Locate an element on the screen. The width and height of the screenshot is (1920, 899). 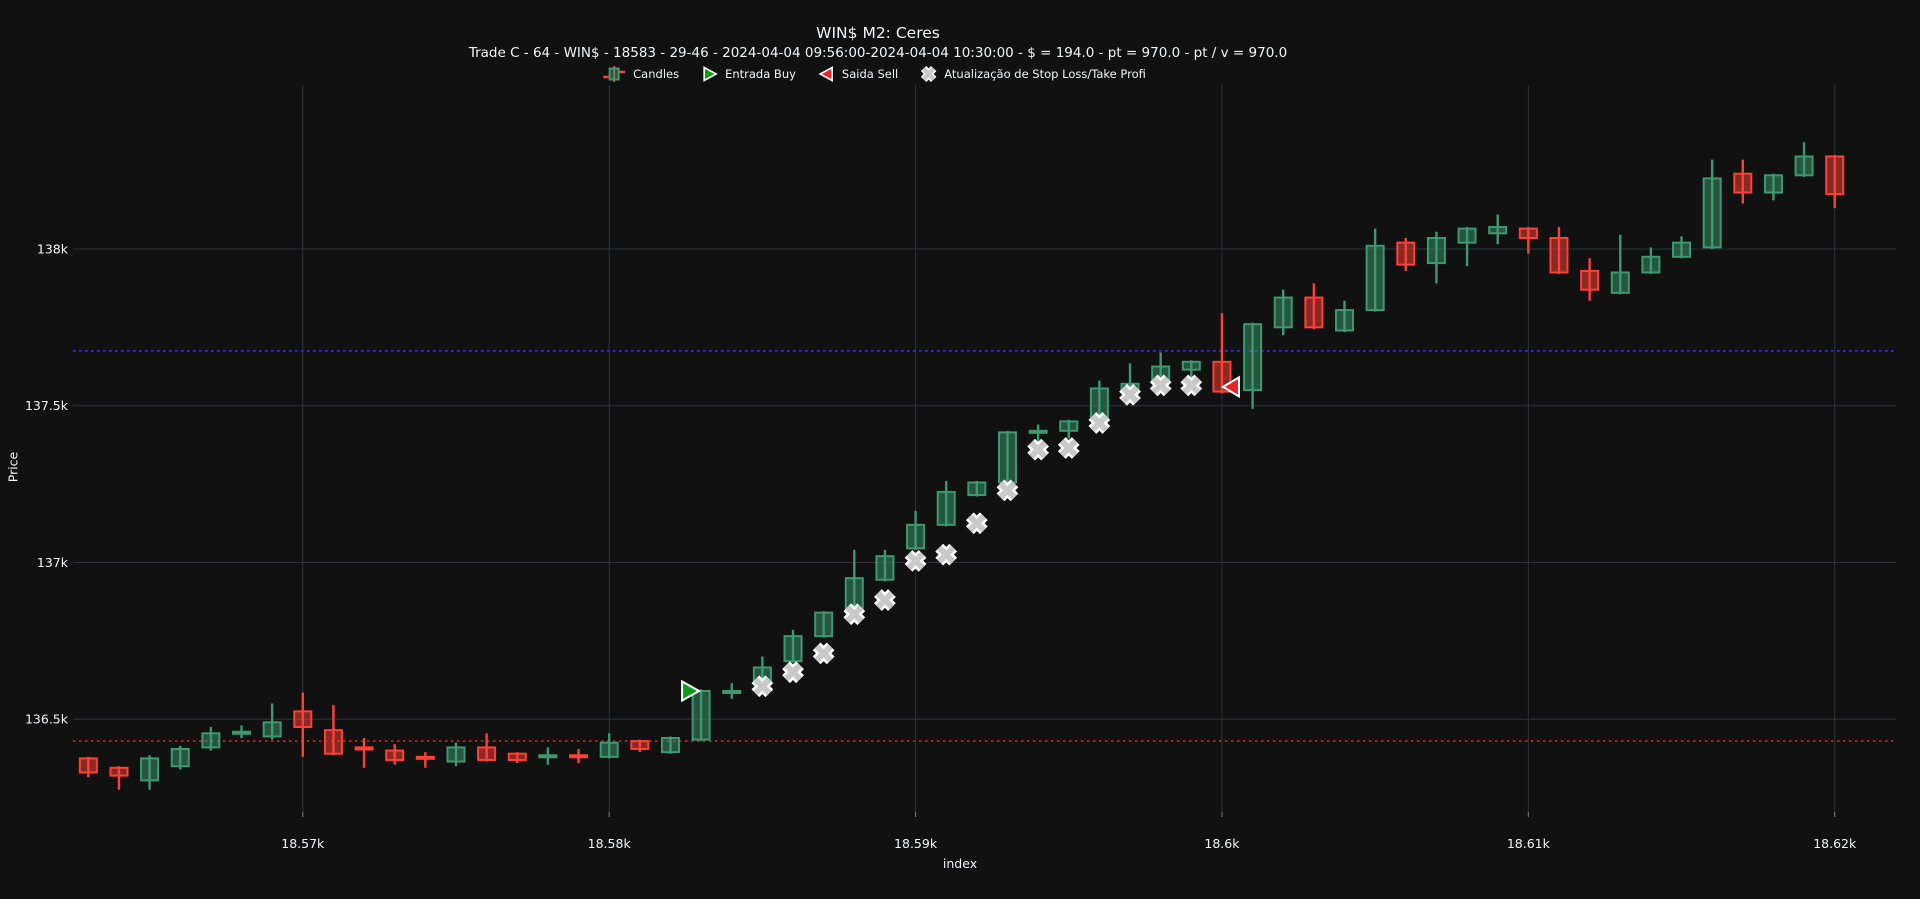
x-tick-label: 18.61k is located at coordinates (1529, 843).